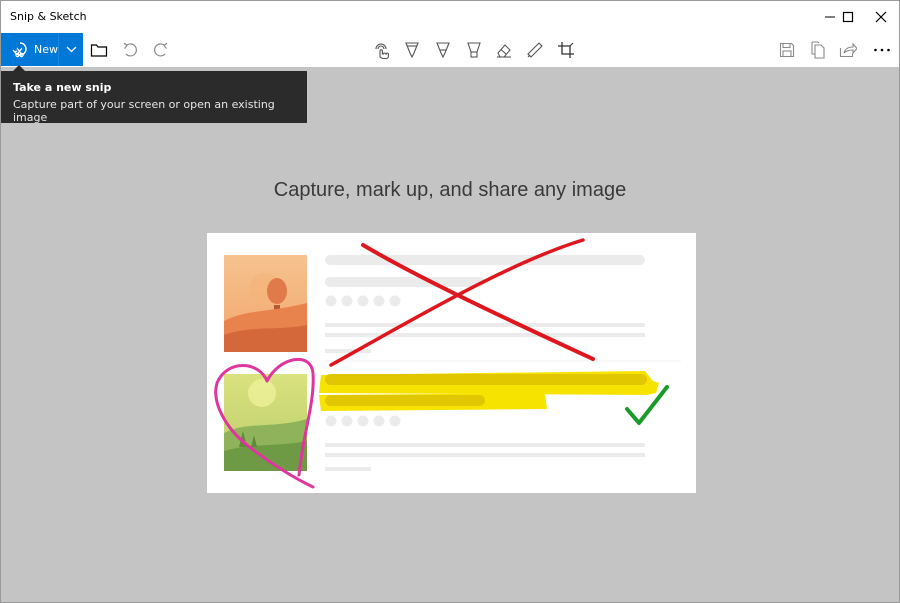  I want to click on hills-thumbnail, so click(265, 422).